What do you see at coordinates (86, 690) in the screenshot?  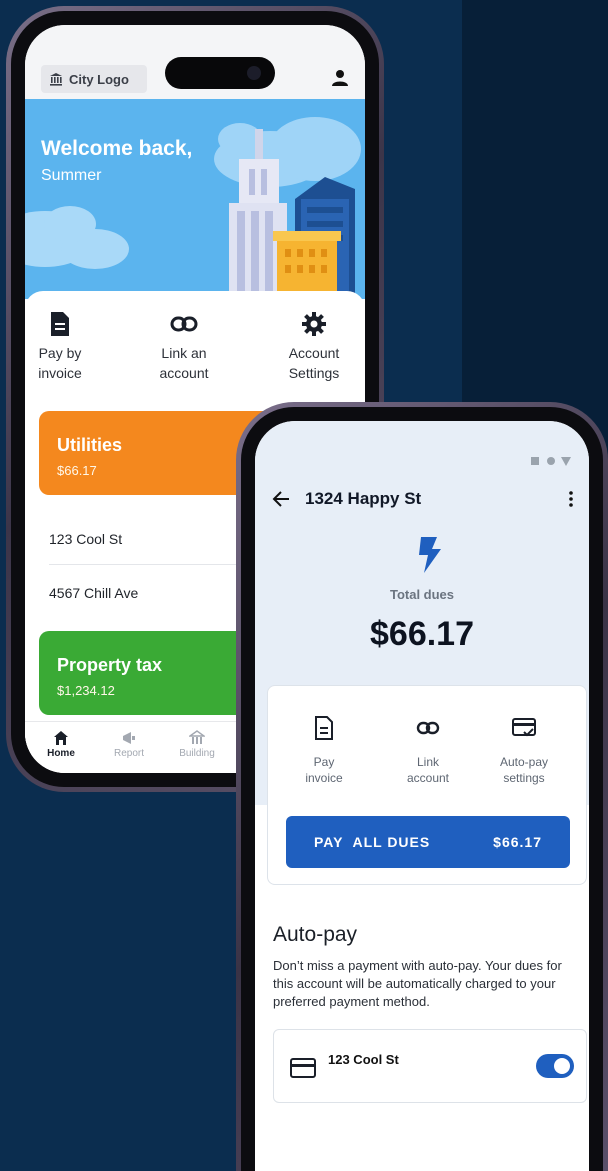 I see `property-tax-amount: $1,234.12` at bounding box center [86, 690].